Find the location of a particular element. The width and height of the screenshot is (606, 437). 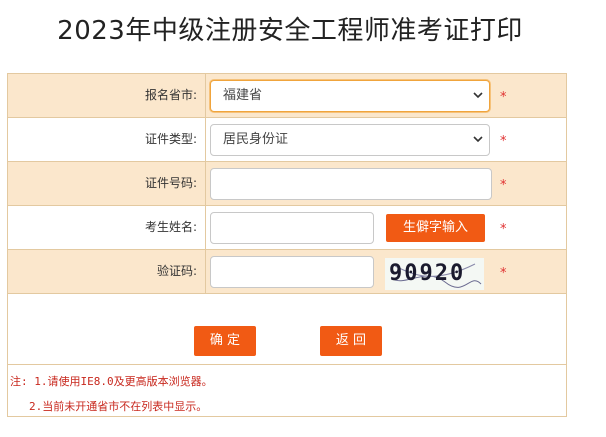

confirm-button: 确 定 is located at coordinates (225, 341).